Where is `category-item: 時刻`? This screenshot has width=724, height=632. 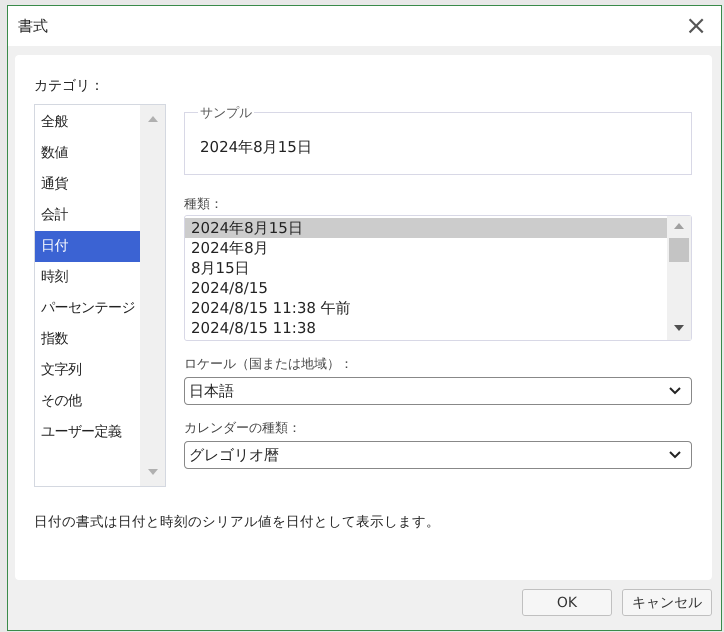 category-item: 時刻 is located at coordinates (87, 277).